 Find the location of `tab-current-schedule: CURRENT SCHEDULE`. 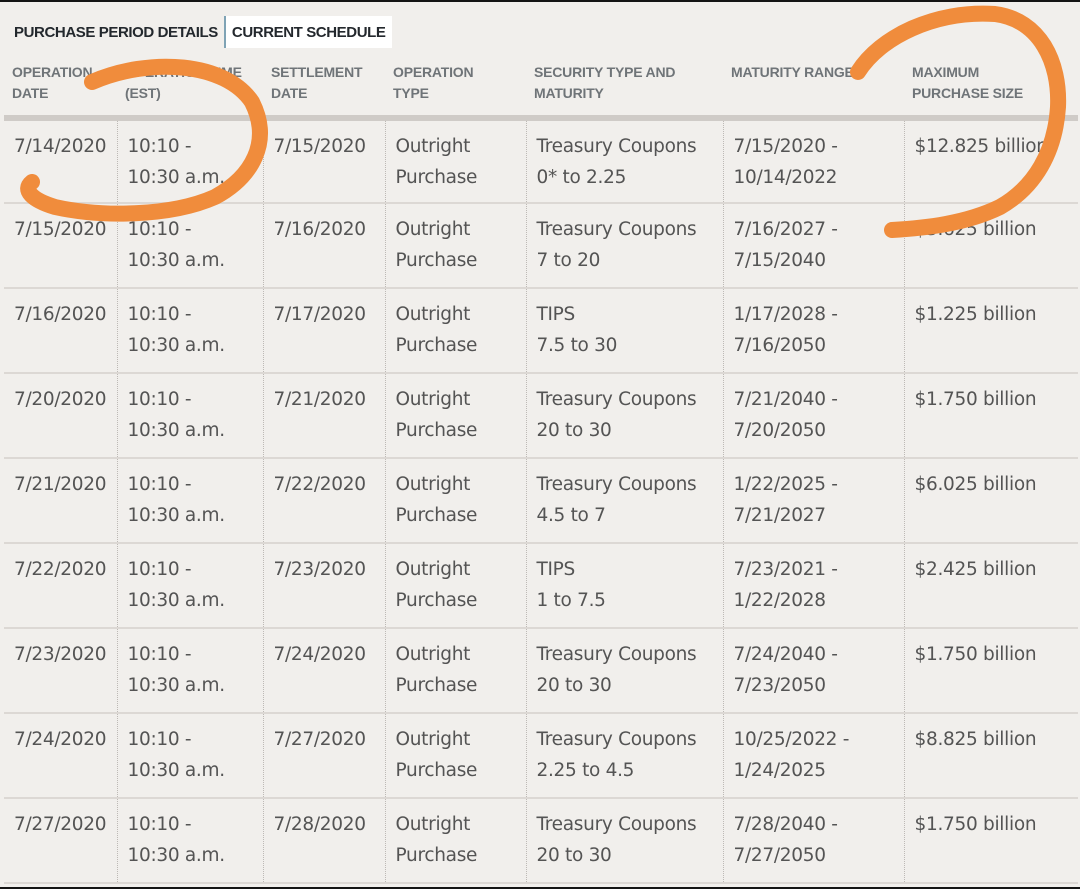

tab-current-schedule: CURRENT SCHEDULE is located at coordinates (308, 32).